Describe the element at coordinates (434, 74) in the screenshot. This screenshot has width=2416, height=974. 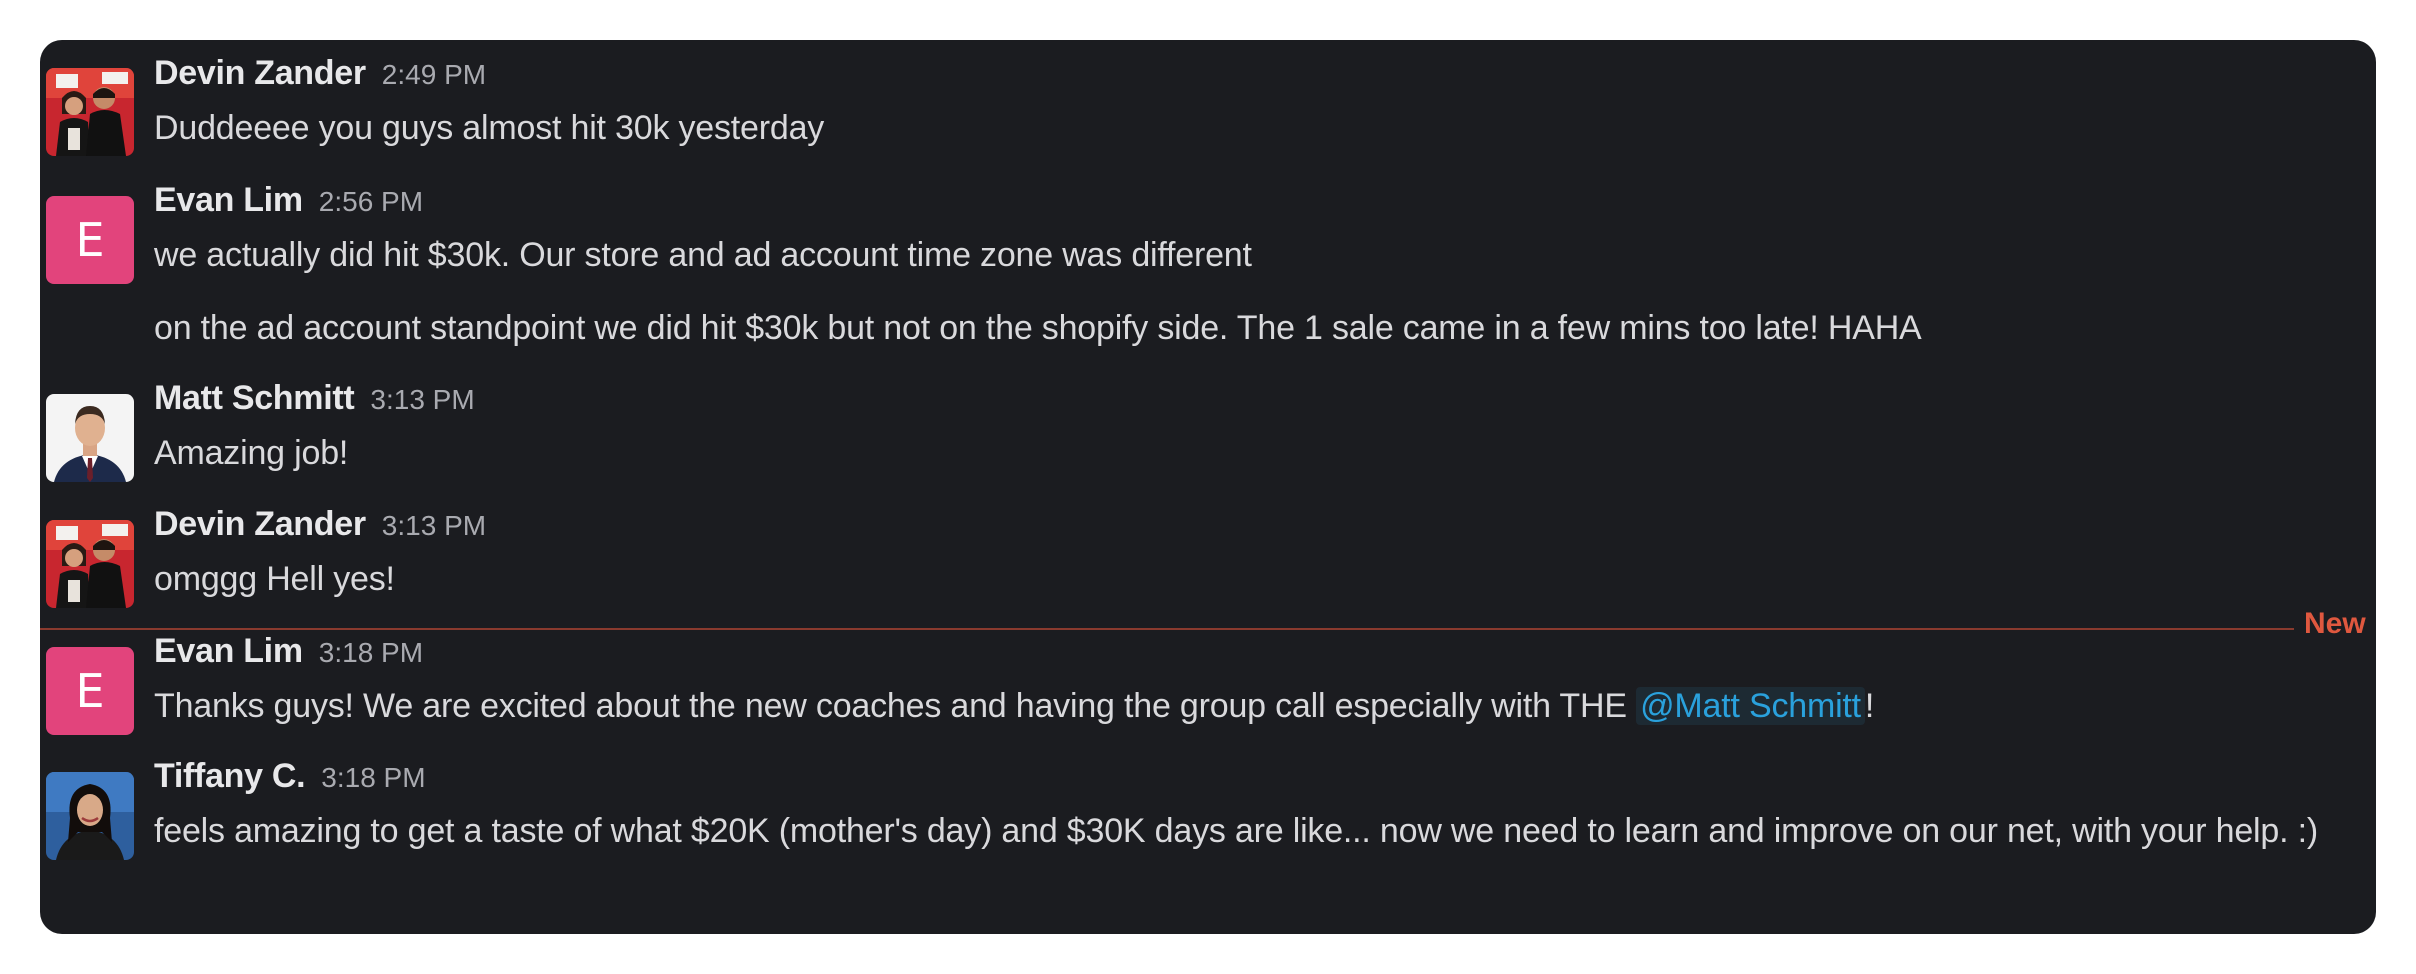
I see `timestamp: 2:49 PM` at that location.